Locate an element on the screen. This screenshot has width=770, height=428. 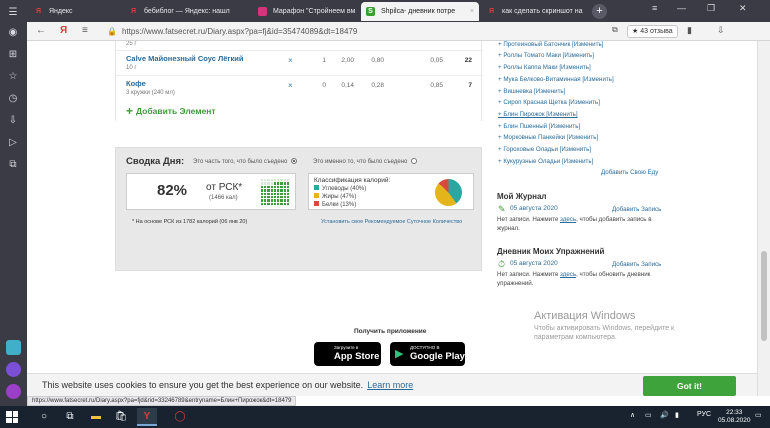
task-view-icon: ⧉ is located at coordinates (70, 417).